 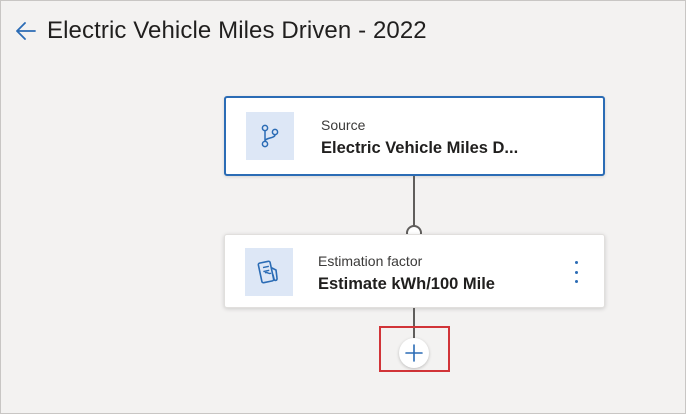 I want to click on arrow-left-icon, so click(x=26, y=31).